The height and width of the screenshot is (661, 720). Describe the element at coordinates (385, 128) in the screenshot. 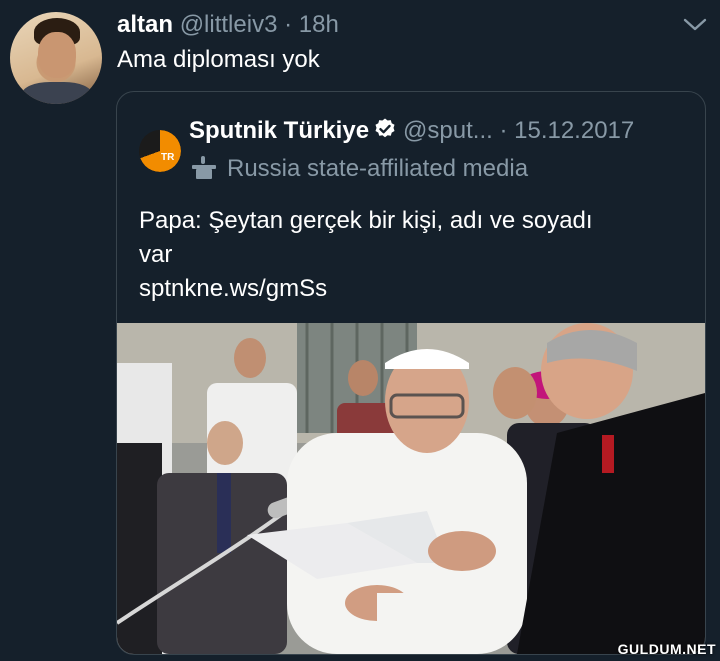

I see `verified-badge-icon` at that location.